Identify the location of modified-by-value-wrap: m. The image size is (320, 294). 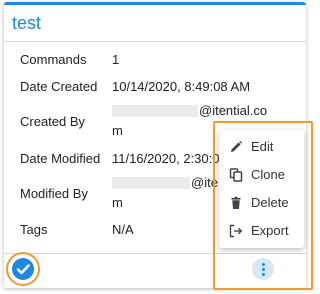
(117, 202).